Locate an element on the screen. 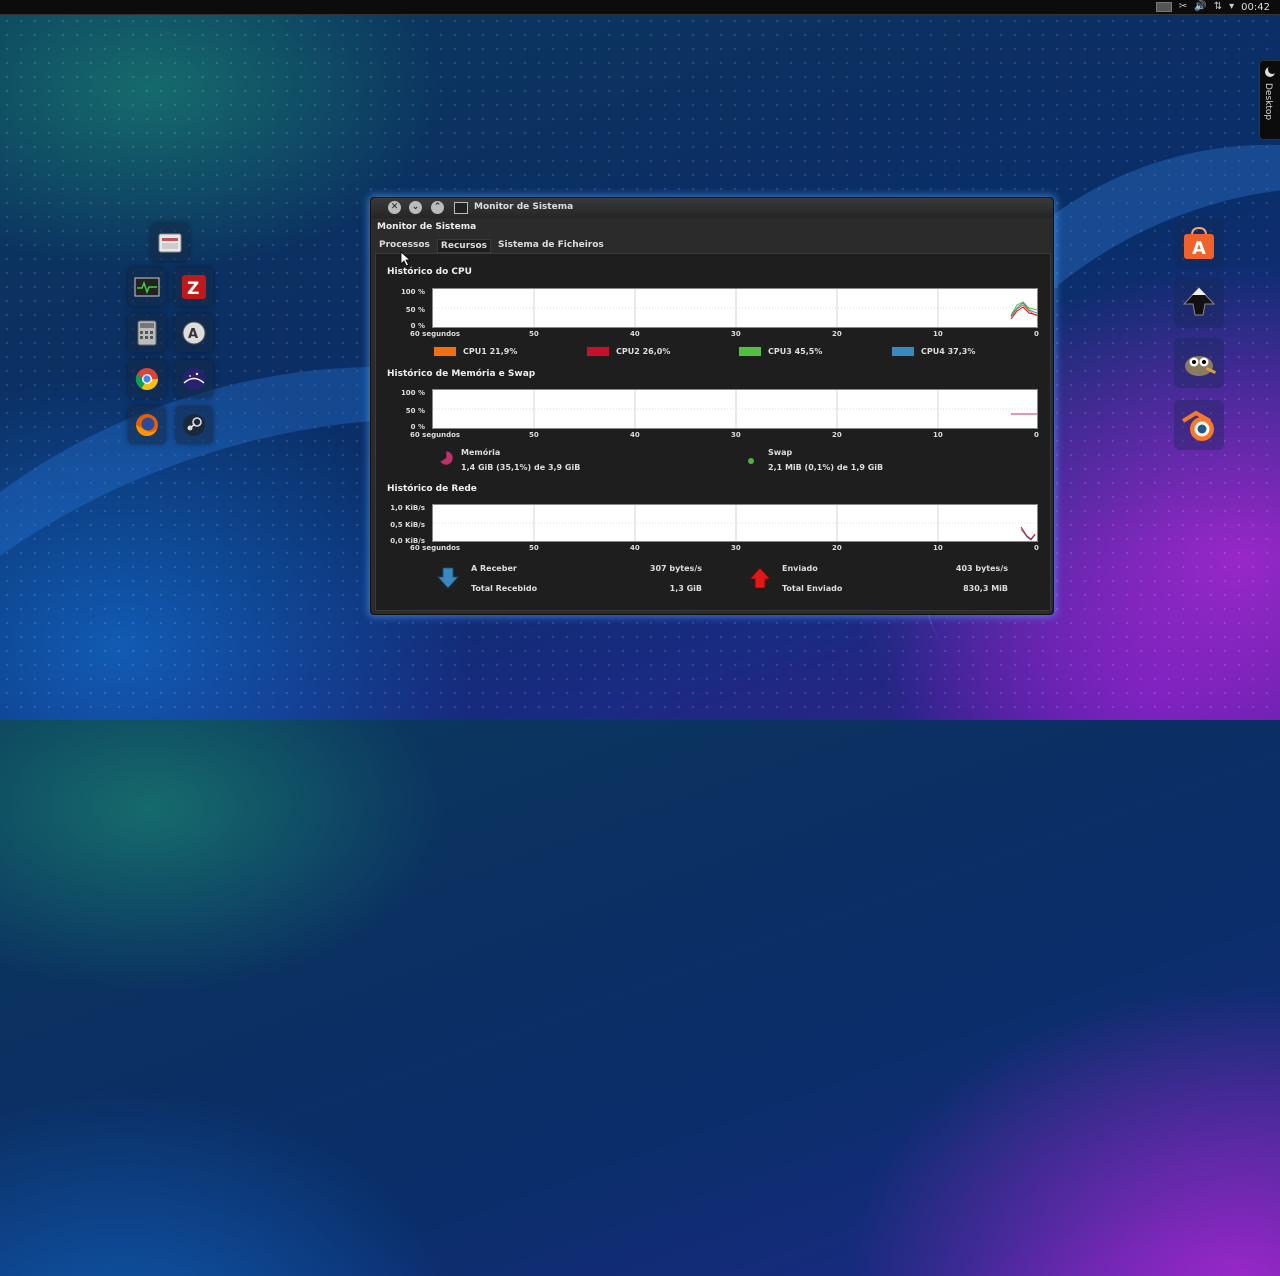 Image resolution: width=1280 pixels, height=1276 pixels. dock-system-monitor is located at coordinates (147, 287).